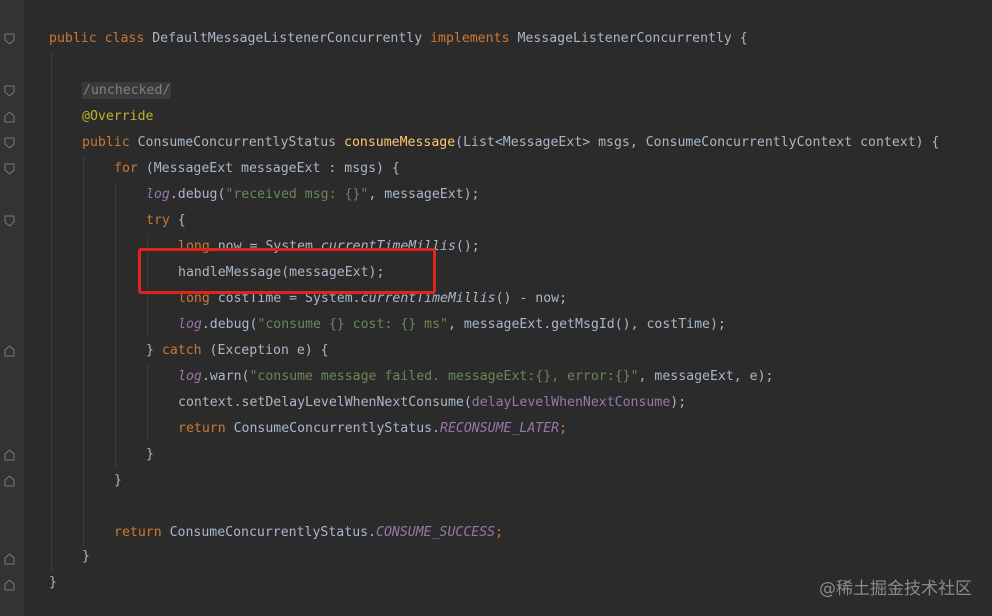  Describe the element at coordinates (467, 246) in the screenshot. I see `code-text: ();` at that location.